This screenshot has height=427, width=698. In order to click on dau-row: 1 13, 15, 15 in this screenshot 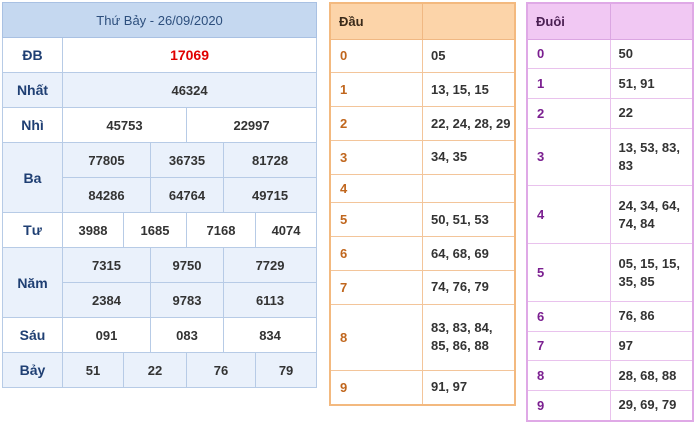, I will do `click(422, 90)`.